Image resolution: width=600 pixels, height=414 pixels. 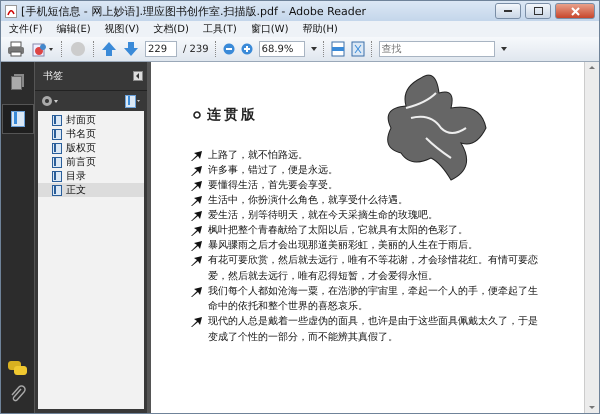 What do you see at coordinates (11, 11) in the screenshot?
I see `pdf-icon` at bounding box center [11, 11].